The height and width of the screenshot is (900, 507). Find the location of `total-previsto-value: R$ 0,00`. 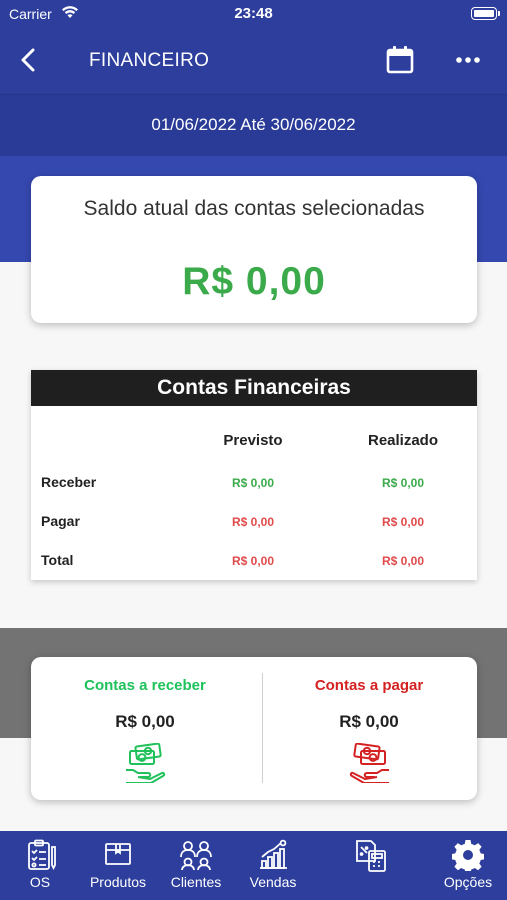

total-previsto-value: R$ 0,00 is located at coordinates (253, 561).